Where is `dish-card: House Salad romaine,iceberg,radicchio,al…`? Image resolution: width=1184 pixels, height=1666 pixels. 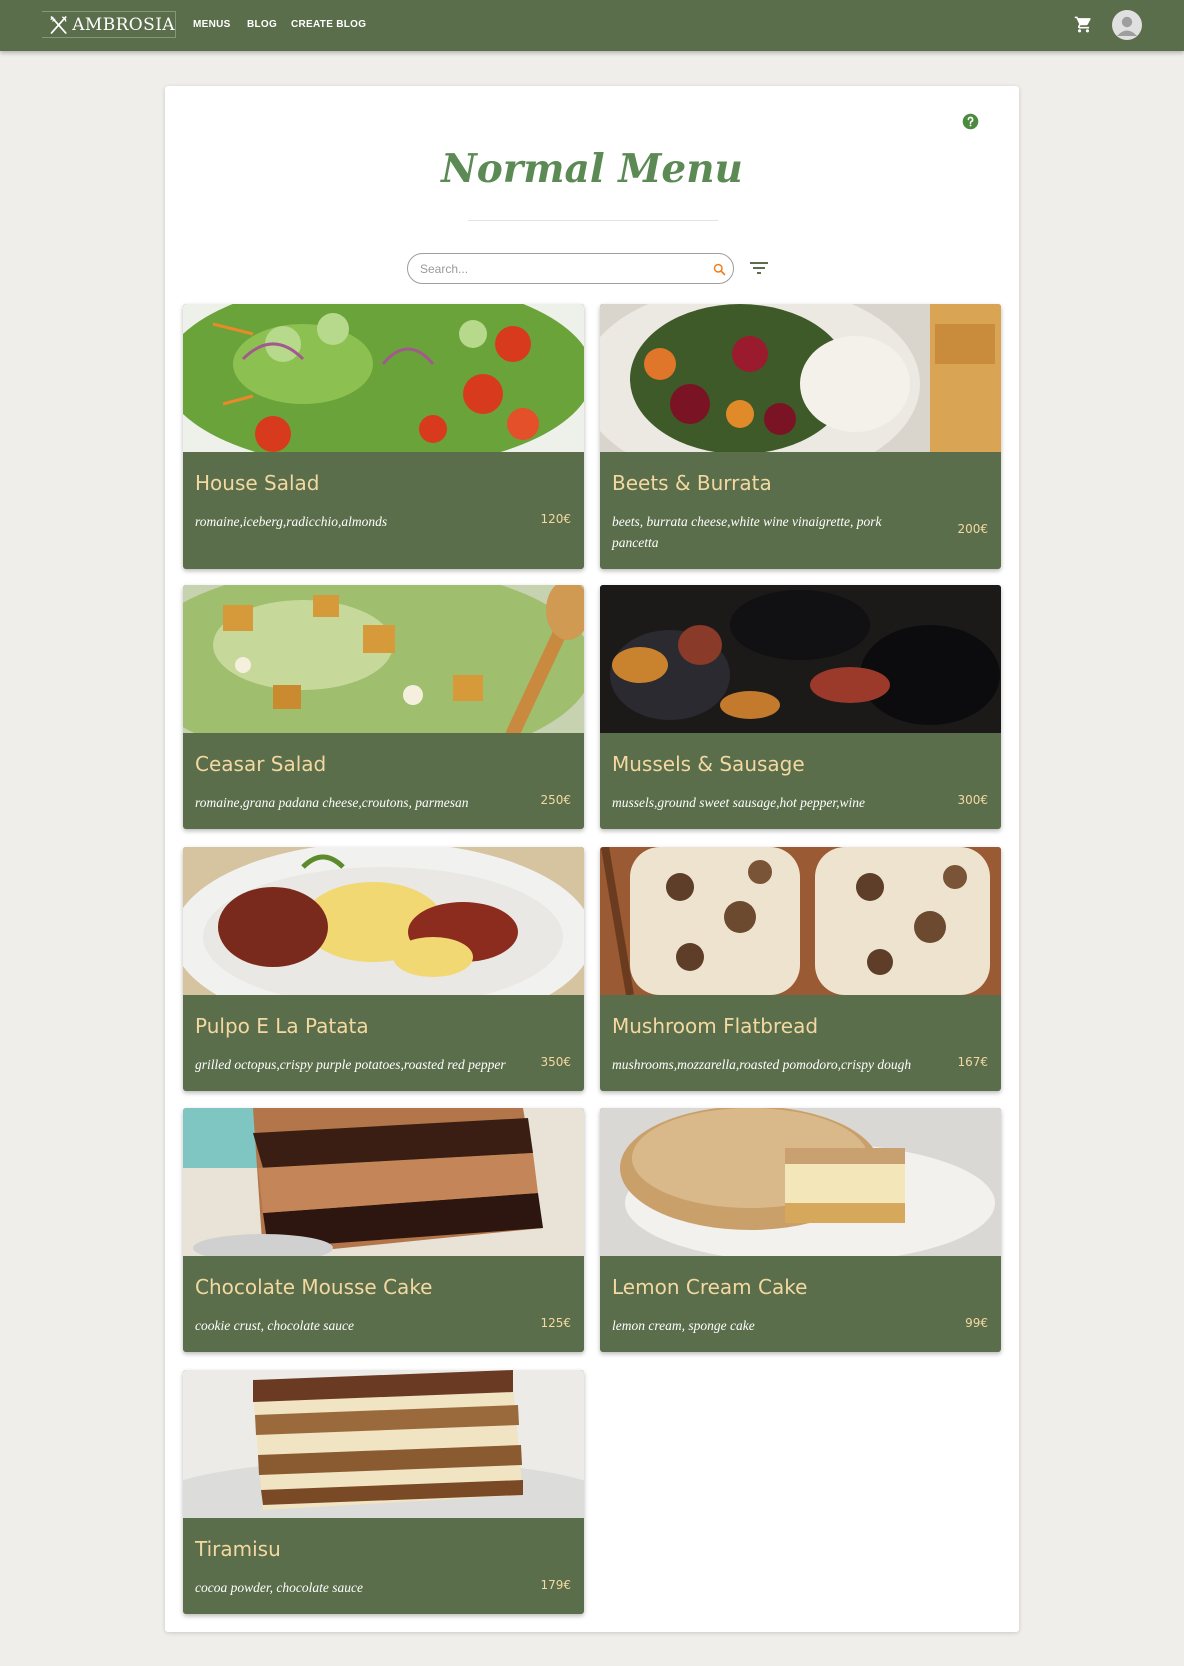
dish-card: House Salad romaine,iceberg,radicchio,al… is located at coordinates (383, 436).